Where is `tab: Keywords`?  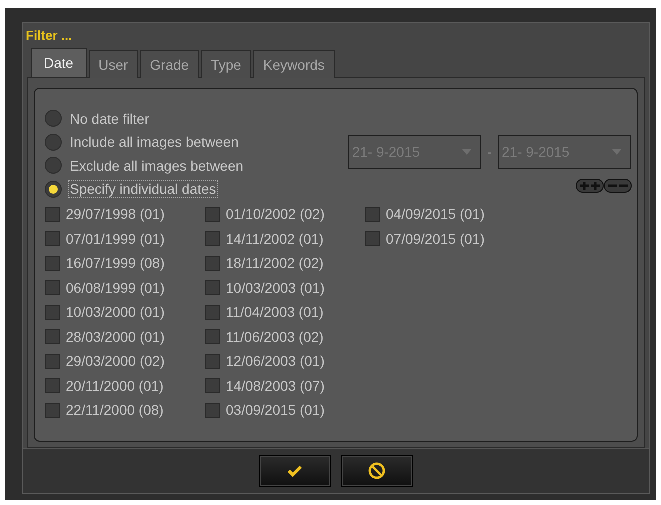 tab: Keywords is located at coordinates (294, 64).